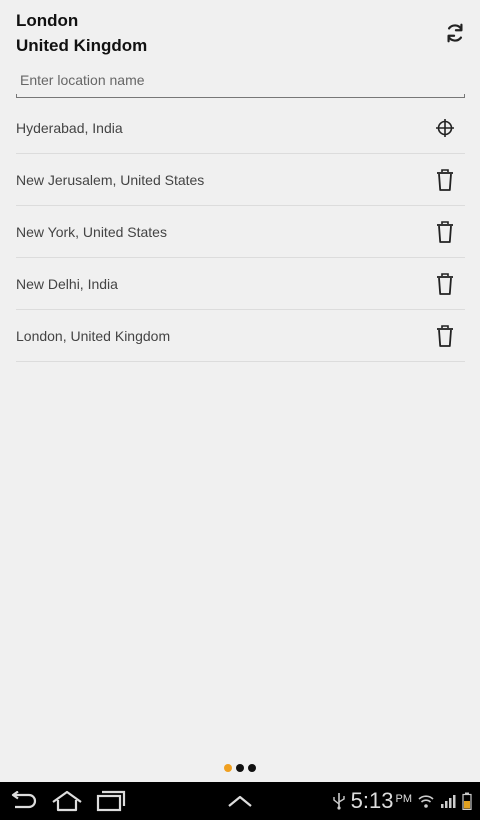 The height and width of the screenshot is (820, 480). I want to click on list-item-label: New York, United States, so click(91, 231).